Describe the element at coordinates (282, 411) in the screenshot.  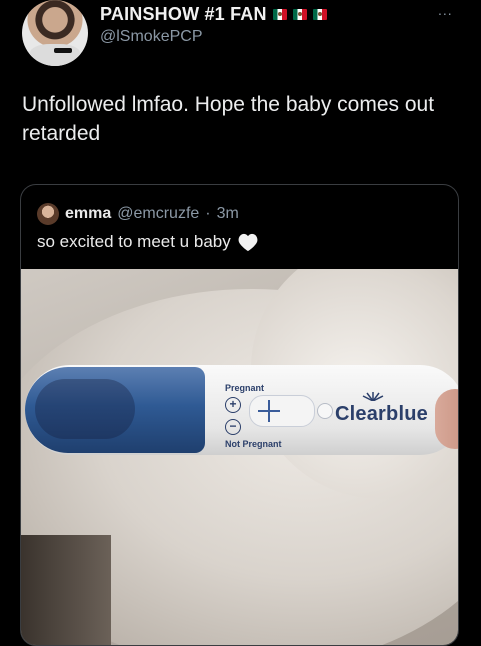
I see `result-window` at that location.